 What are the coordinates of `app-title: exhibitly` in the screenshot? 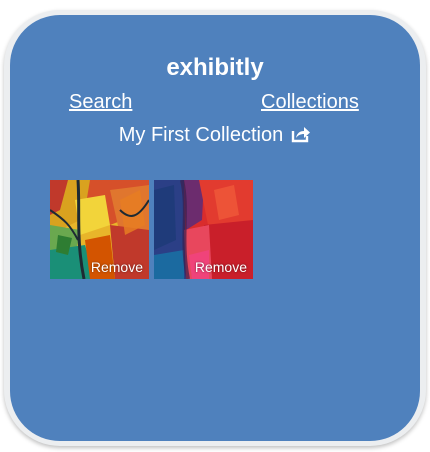 It's located at (215, 67).